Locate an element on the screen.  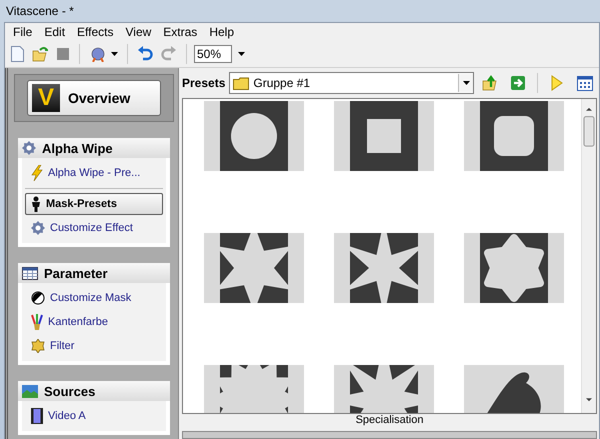
panel-title: Sources is located at coordinates (70, 391).